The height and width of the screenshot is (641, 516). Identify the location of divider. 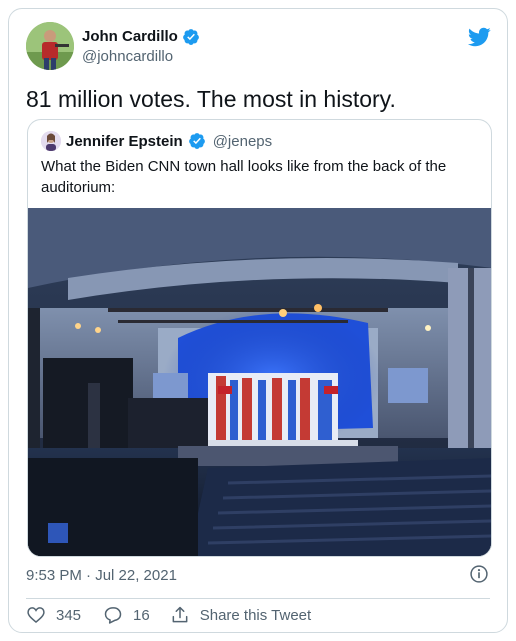
(258, 598).